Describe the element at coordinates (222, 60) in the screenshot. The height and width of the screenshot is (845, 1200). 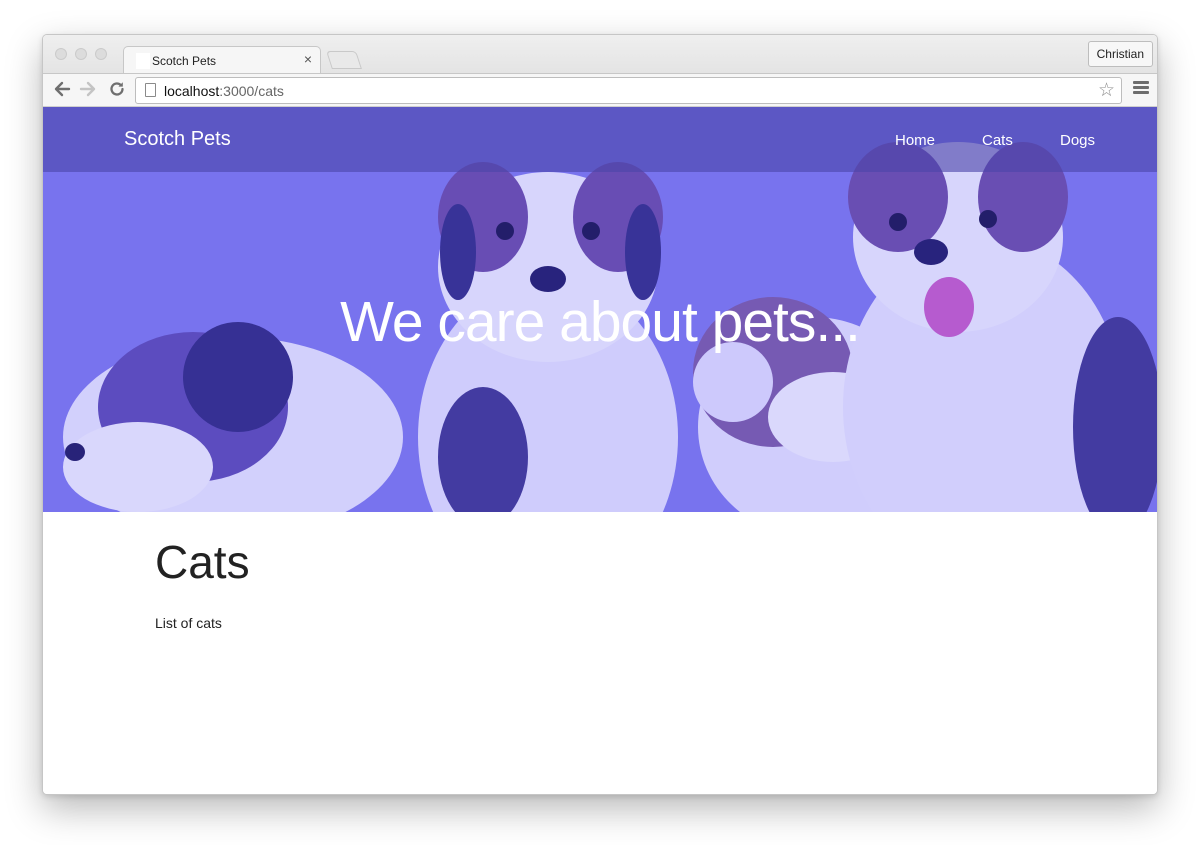
I see `browser-tab: Scotch Pets ×` at that location.